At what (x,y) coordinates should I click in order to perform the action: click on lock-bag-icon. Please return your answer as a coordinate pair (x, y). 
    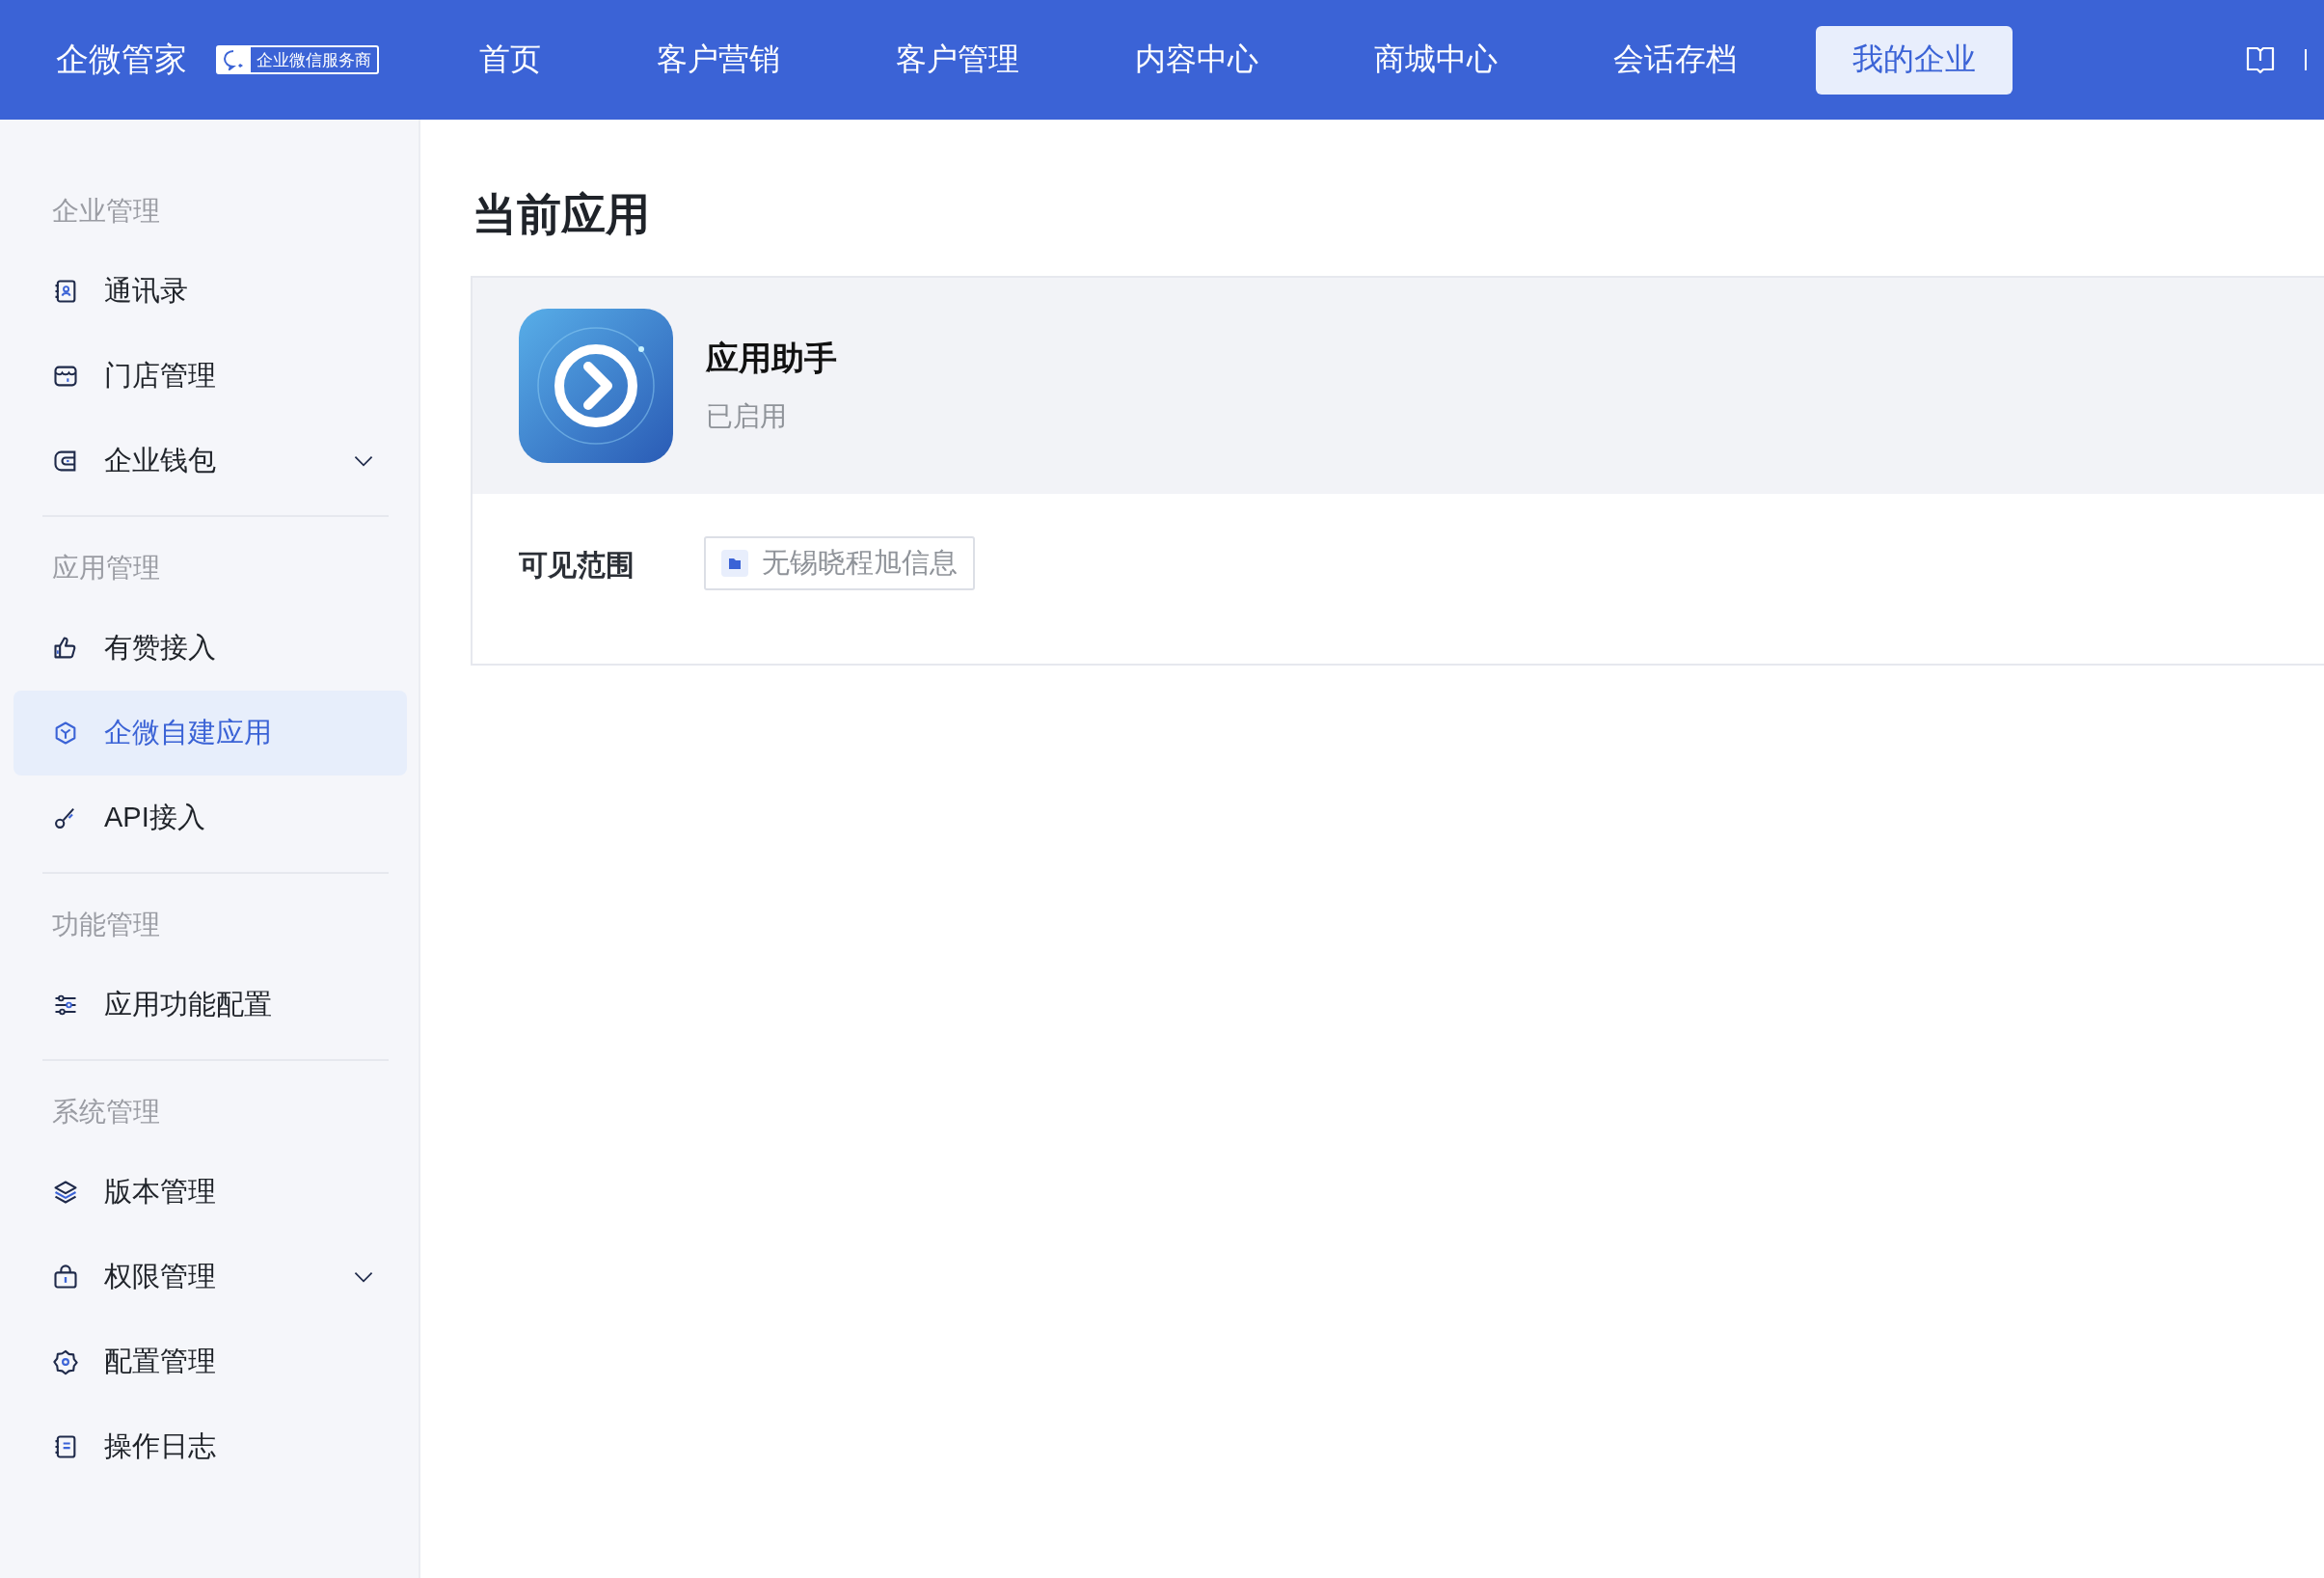
    Looking at the image, I should click on (65, 1278).